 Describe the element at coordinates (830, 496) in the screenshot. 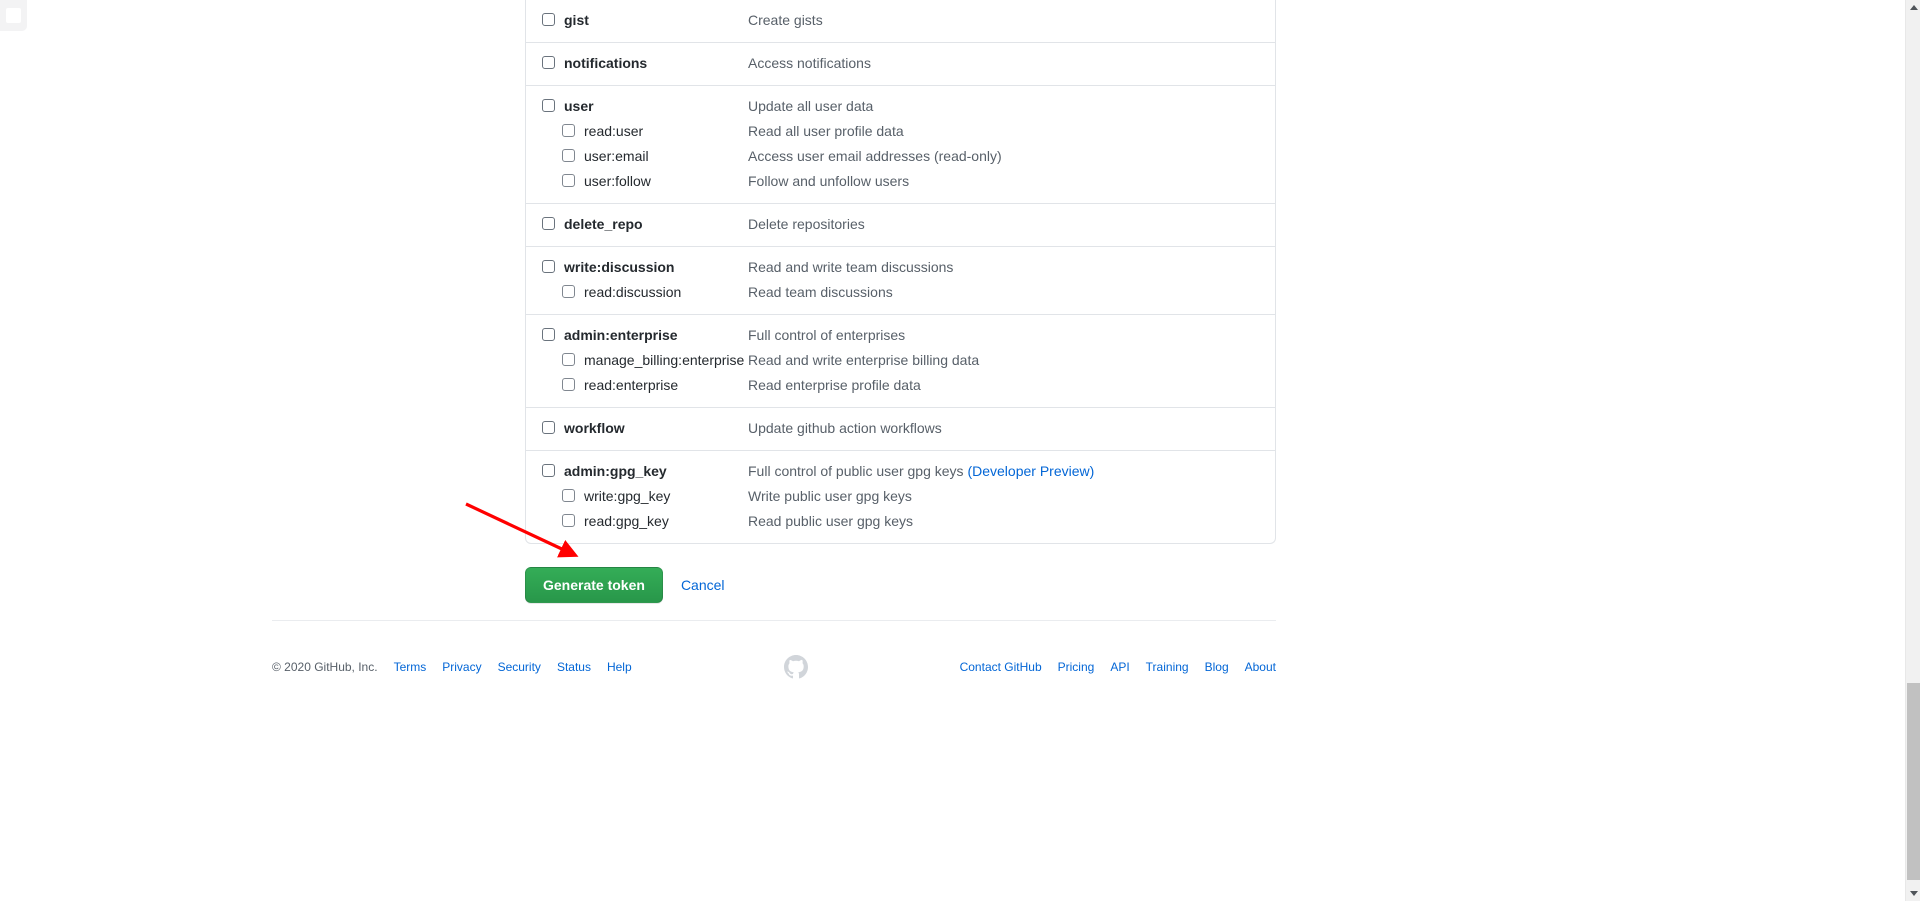

I see `scope-description: Write public user gpg keys` at that location.